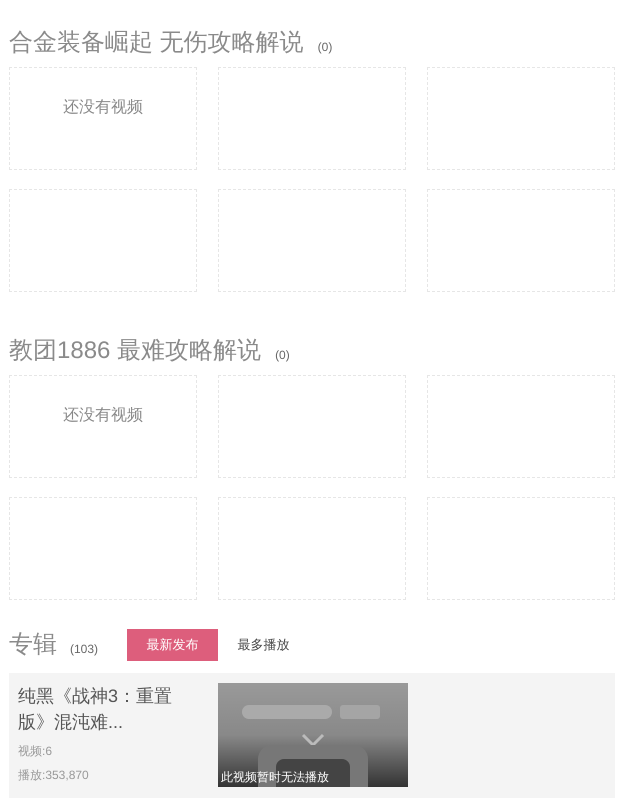 The height and width of the screenshot is (800, 626). Describe the element at coordinates (84, 649) in the screenshot. I see `album-count: (103)` at that location.